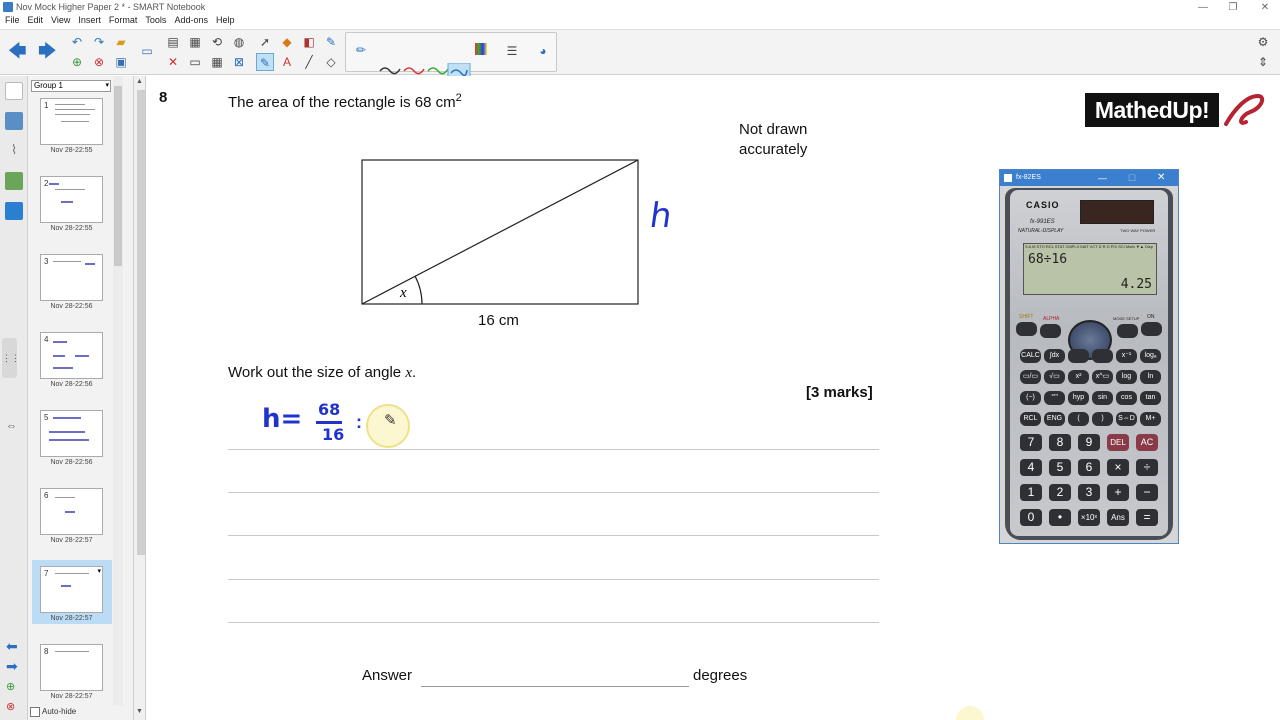 The width and height of the screenshot is (1280, 720). Describe the element at coordinates (309, 62) in the screenshot. I see `line-icon: ╱` at that location.